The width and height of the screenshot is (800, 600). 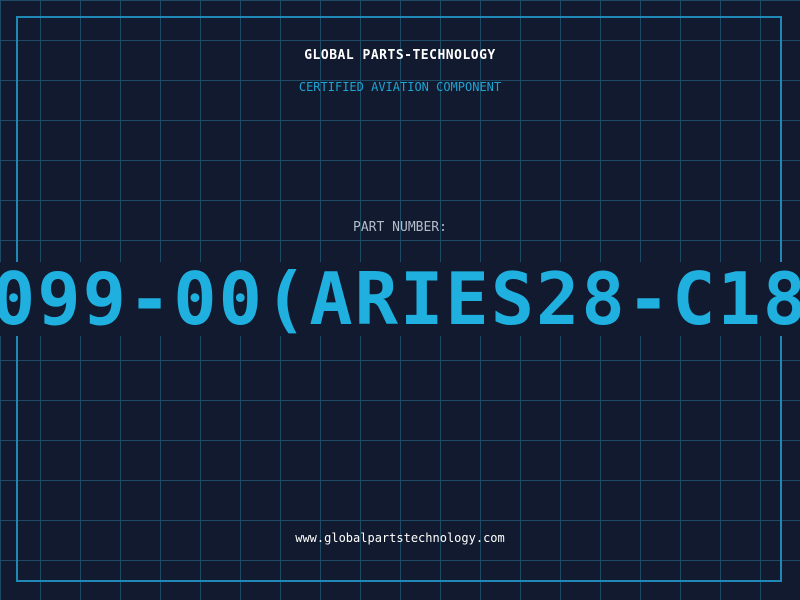 I want to click on part-number-band: 6099-00(ARIES28-C18), so click(x=400, y=299).